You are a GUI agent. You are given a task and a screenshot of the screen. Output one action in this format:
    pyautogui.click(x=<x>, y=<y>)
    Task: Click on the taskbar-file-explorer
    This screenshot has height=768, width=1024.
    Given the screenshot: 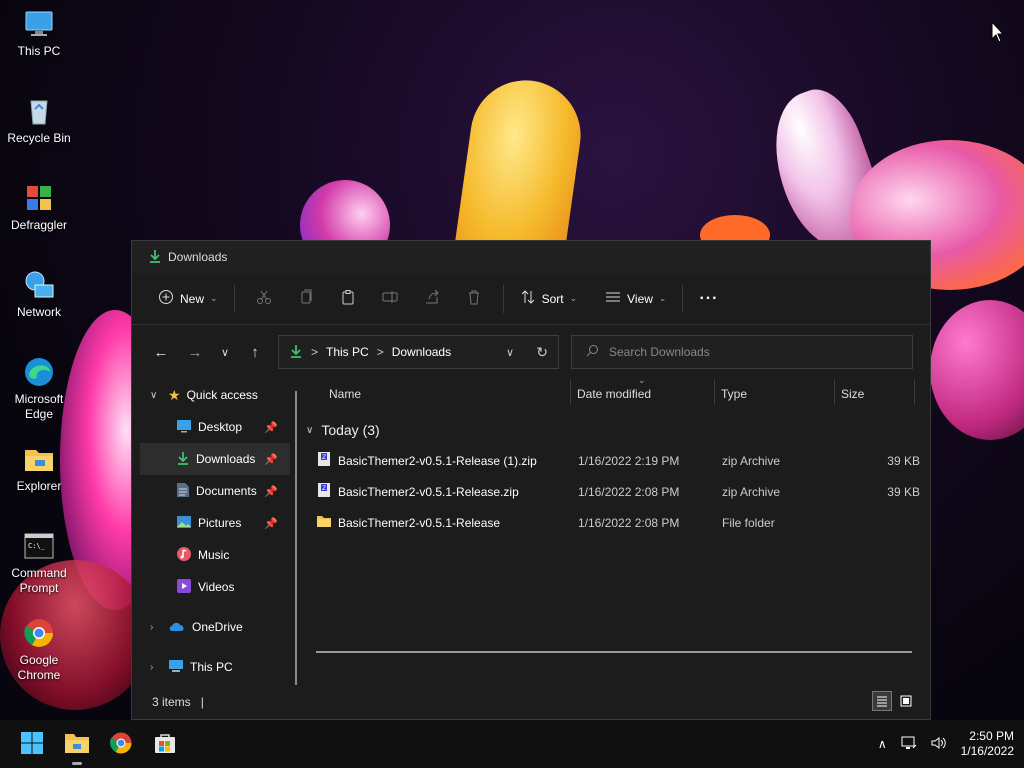 What is the action you would take?
    pyautogui.click(x=77, y=746)
    